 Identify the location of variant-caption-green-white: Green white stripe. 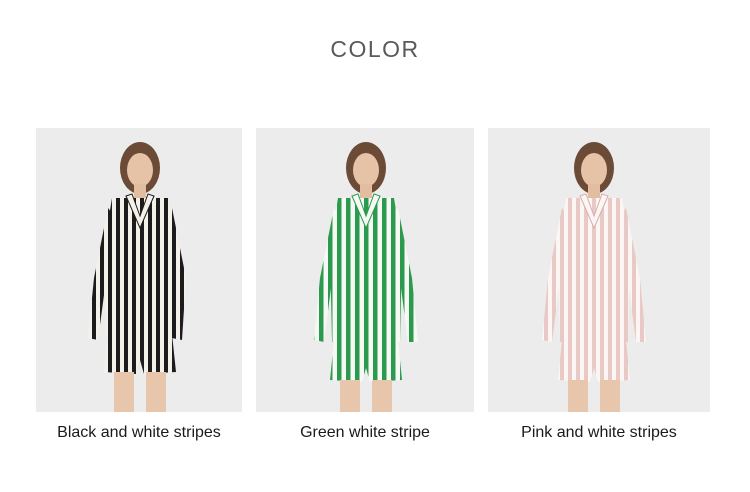
(365, 432).